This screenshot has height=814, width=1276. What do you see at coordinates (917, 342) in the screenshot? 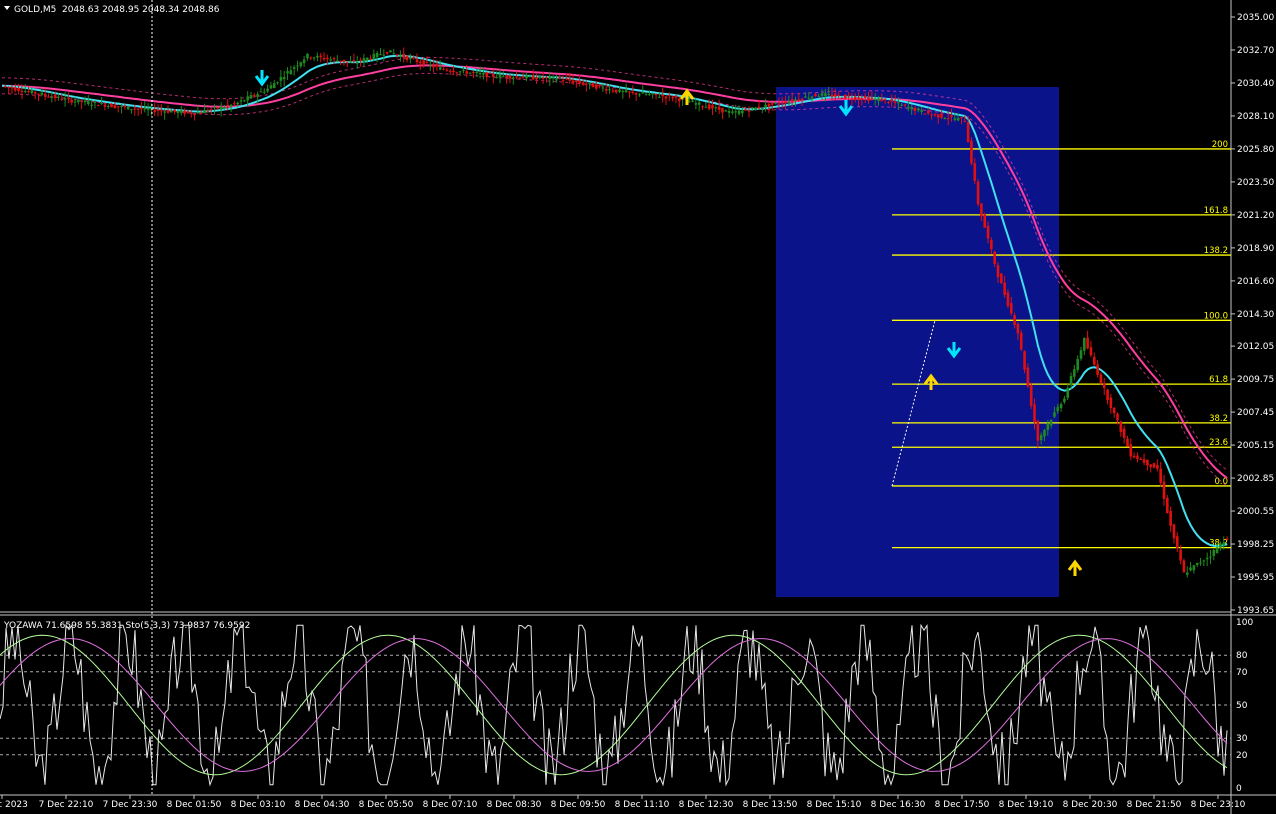
I see `highlight-rectangle` at bounding box center [917, 342].